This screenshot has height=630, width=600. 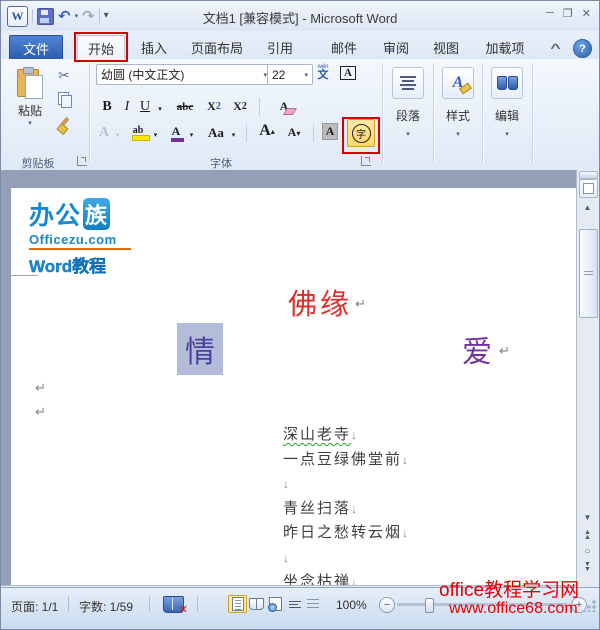 What do you see at coordinates (446, 47) in the screenshot?
I see `tab-view: 视图` at bounding box center [446, 47].